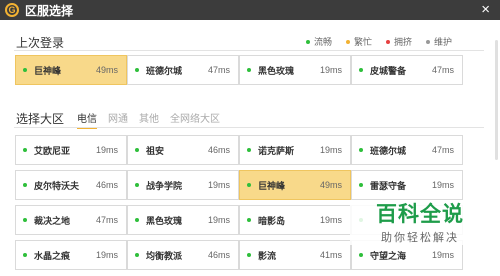 This screenshot has width=500, height=276. What do you see at coordinates (52, 220) in the screenshot?
I see `server-name: 裁决之地` at bounding box center [52, 220].